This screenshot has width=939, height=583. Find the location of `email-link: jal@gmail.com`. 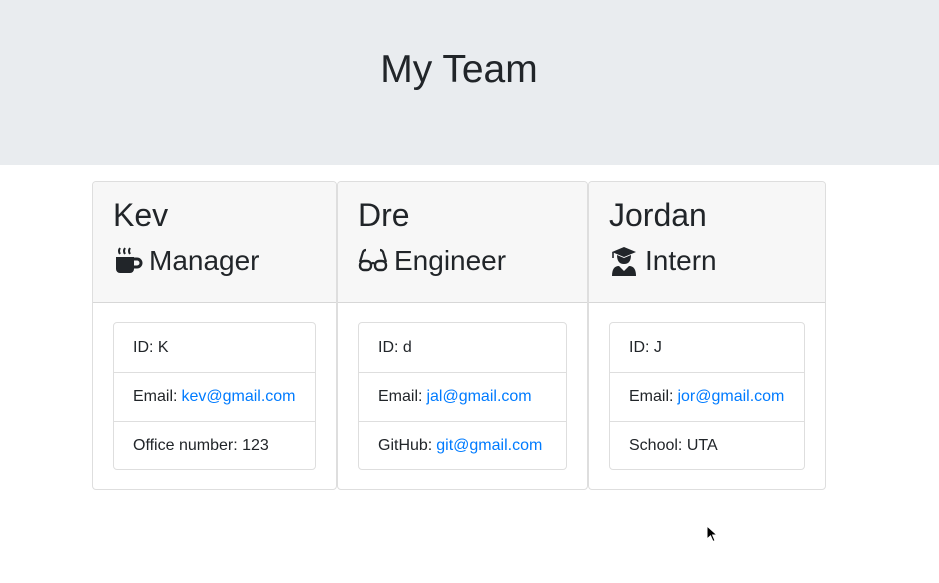

email-link: jal@gmail.com is located at coordinates (478, 397).